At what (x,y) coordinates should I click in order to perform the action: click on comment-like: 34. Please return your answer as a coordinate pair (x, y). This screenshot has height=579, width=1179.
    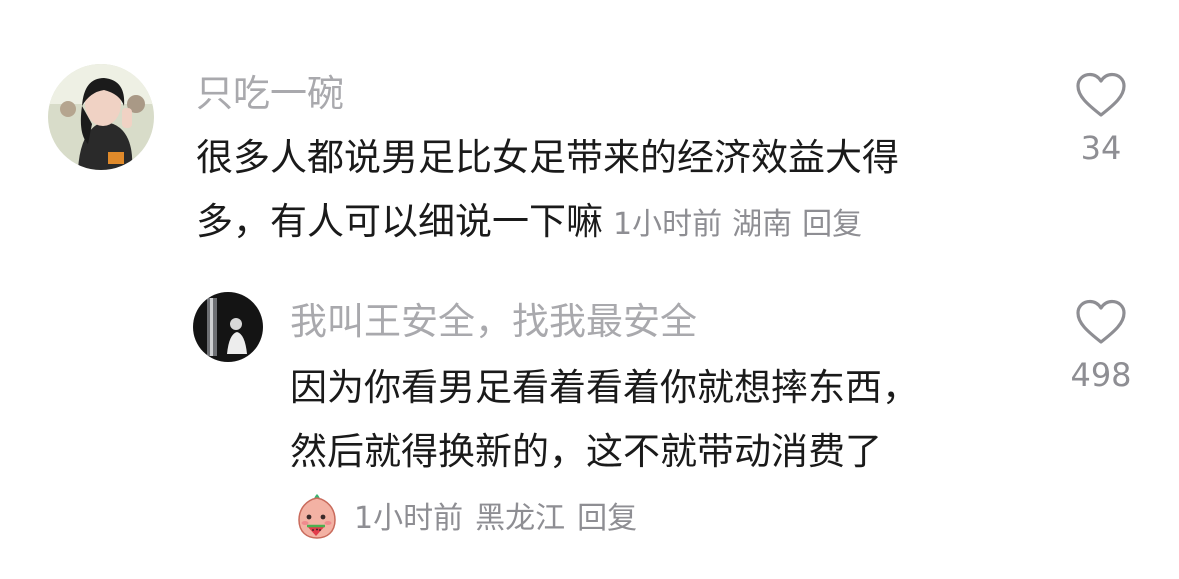
    Looking at the image, I should click on (1101, 118).